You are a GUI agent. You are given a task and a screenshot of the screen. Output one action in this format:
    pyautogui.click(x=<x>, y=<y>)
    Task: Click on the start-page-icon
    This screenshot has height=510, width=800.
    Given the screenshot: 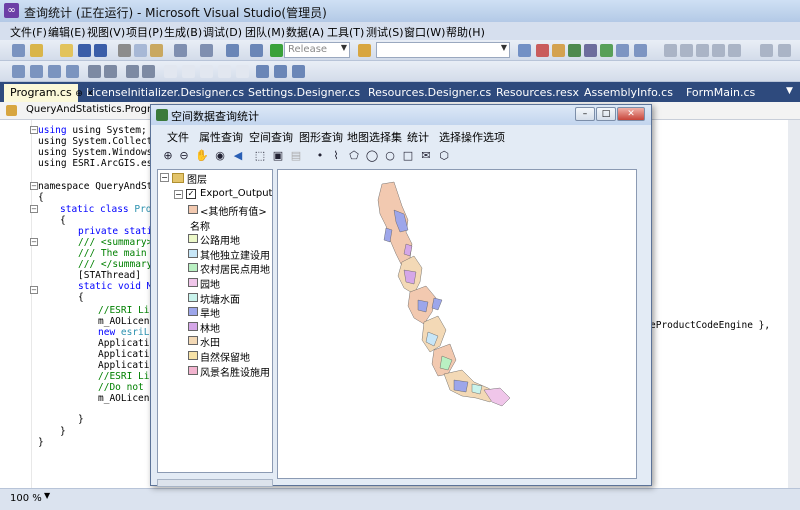 What is the action you would take?
    pyautogui.click(x=640, y=50)
    